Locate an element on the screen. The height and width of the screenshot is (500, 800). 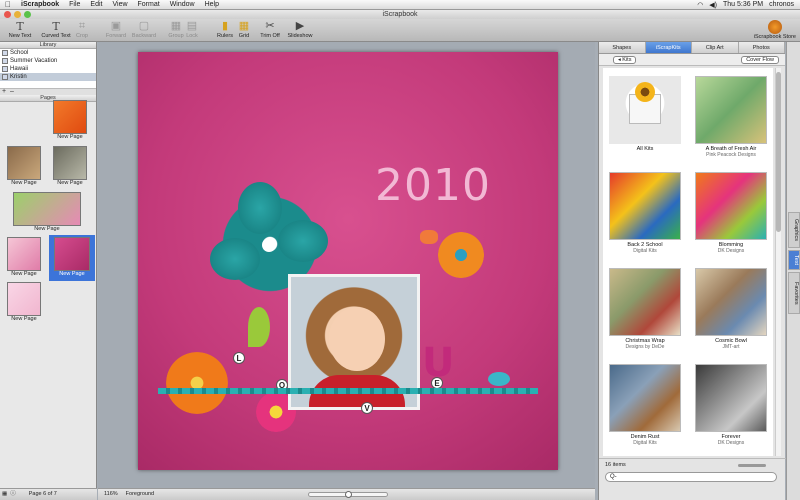
kit-author: Designs by DeDe is located at coordinates (645, 347).